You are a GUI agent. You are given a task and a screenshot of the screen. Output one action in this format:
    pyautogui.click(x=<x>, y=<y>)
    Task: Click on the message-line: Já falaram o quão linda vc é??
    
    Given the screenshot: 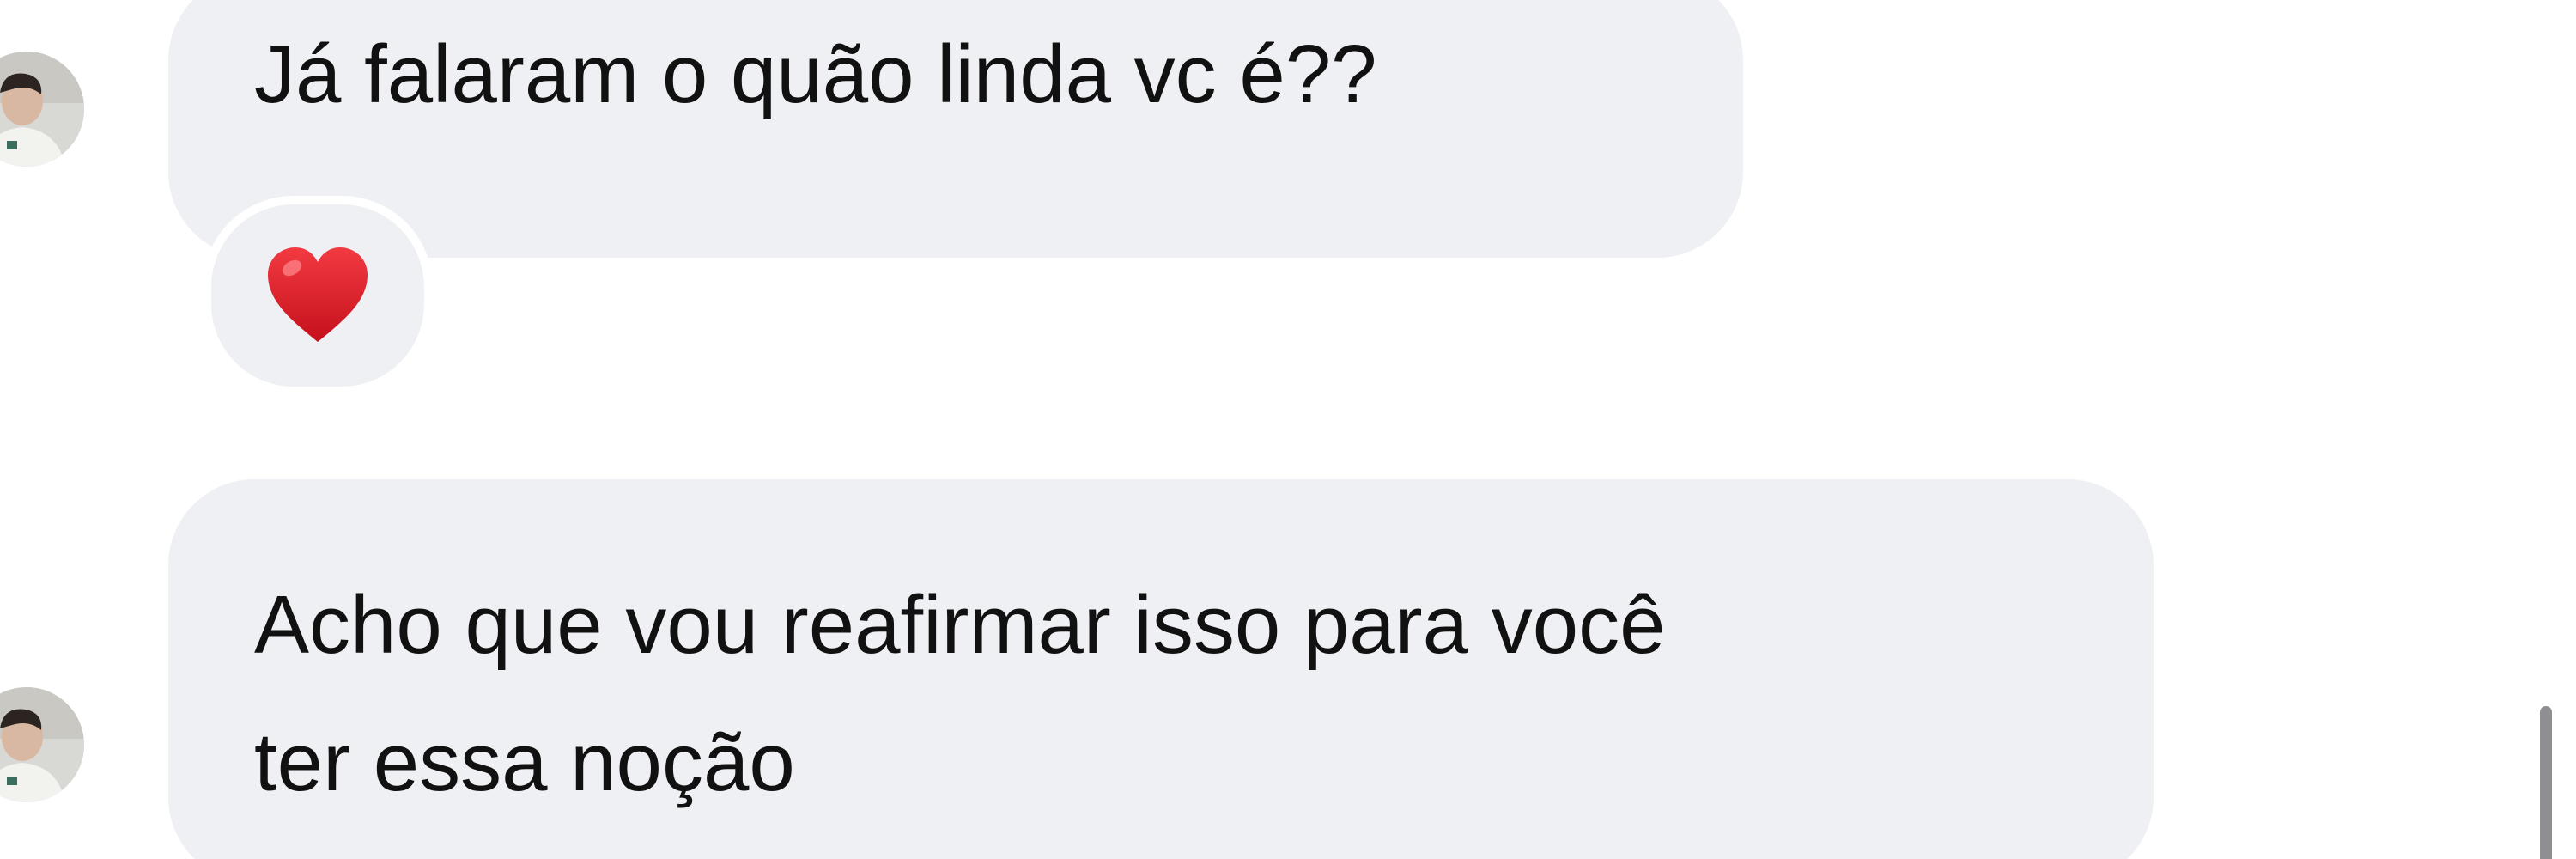 What is the action you would take?
    pyautogui.click(x=815, y=74)
    